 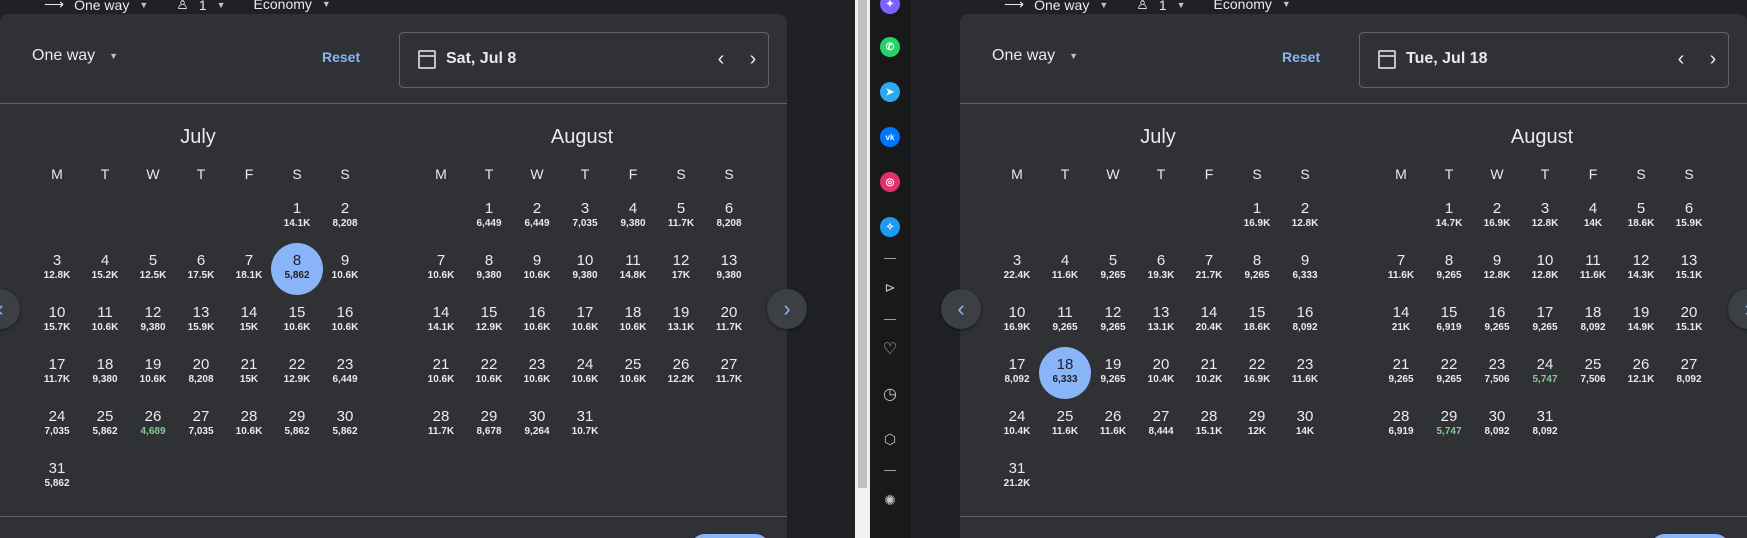 I want to click on heart-icon: ♡, so click(x=890, y=349).